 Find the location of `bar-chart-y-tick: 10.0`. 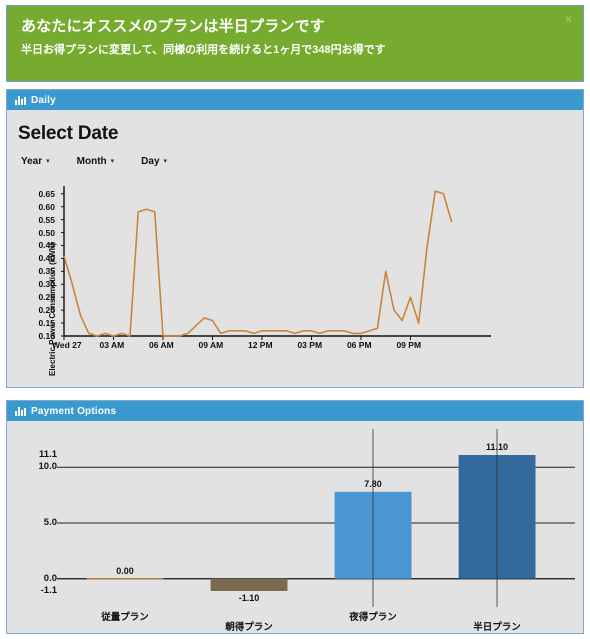

bar-chart-y-tick: 10.0 is located at coordinates (48, 467).